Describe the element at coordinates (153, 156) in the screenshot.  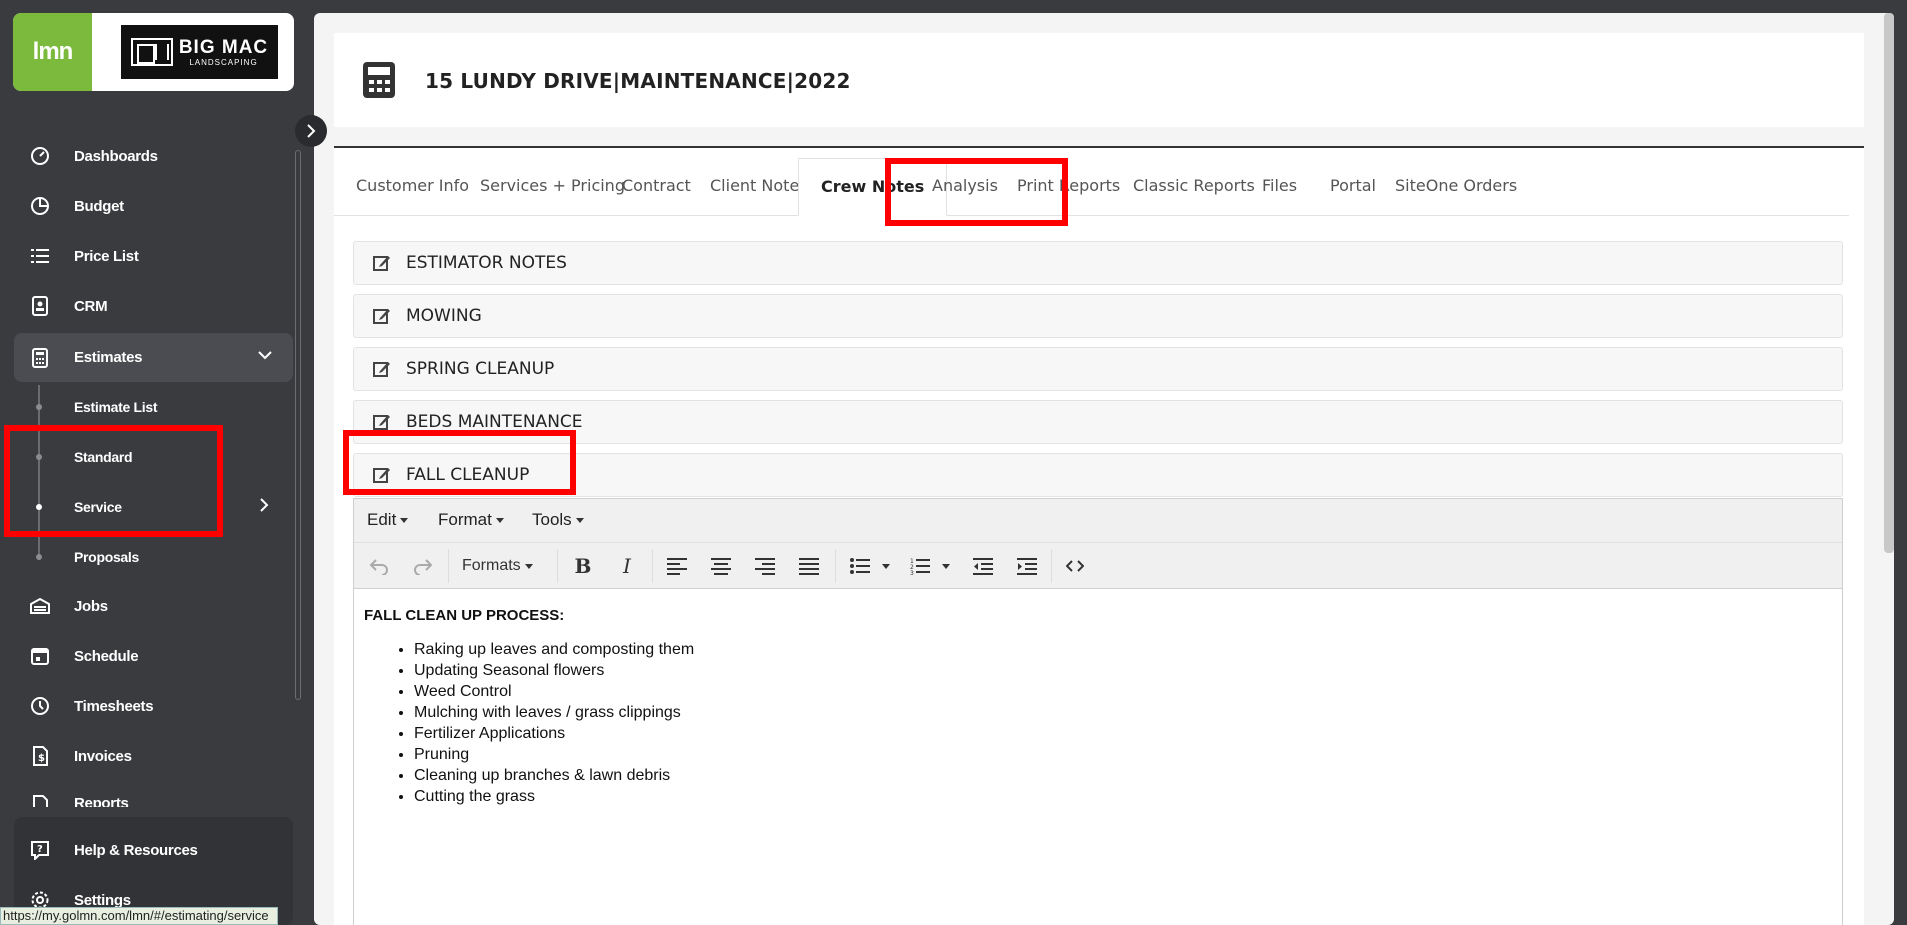
I see `sidebar-item-dashboards: Dashboards` at that location.